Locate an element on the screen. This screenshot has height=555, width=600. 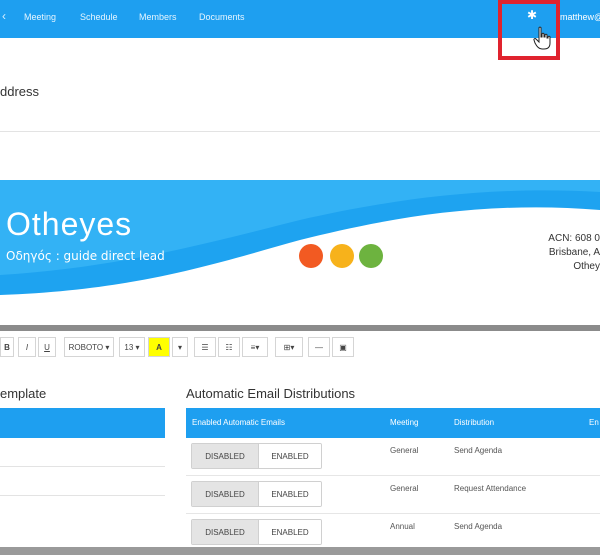
bold-button: B is located at coordinates (7, 347).